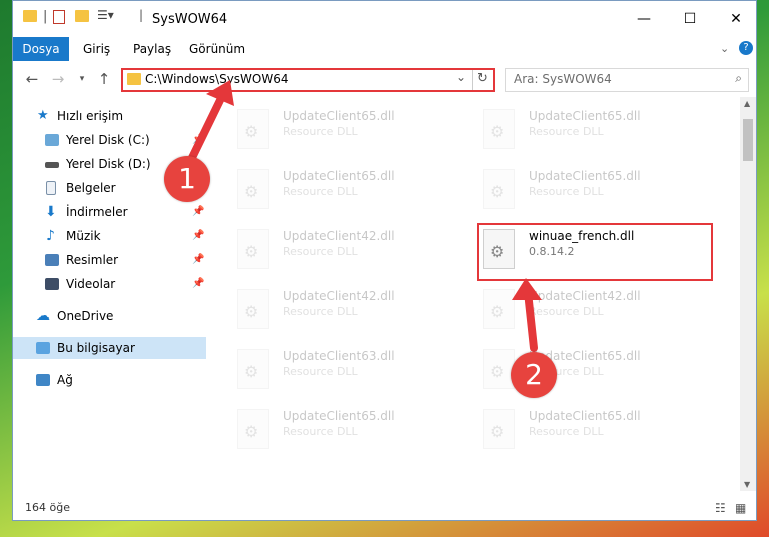 The height and width of the screenshot is (537, 769). What do you see at coordinates (531, 320) in the screenshot?
I see `arrow-2-shaft` at bounding box center [531, 320].